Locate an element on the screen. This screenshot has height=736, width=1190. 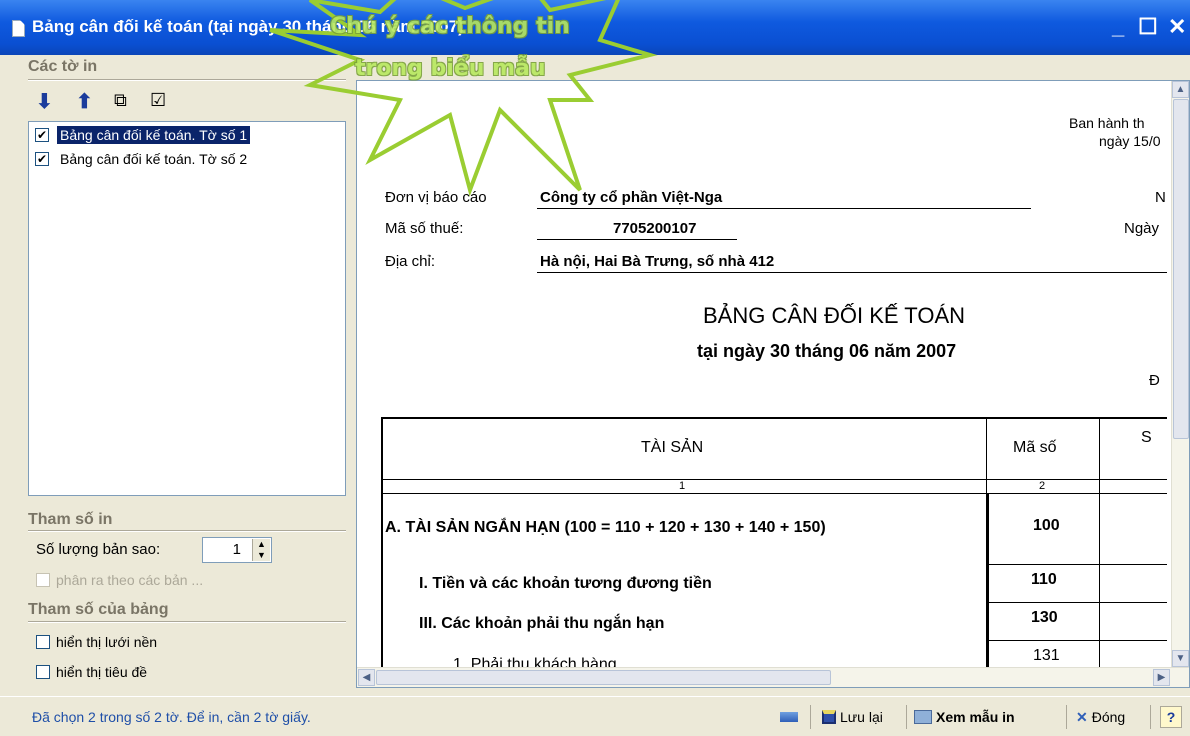
col-code-header: Mã số is located at coordinates (1035, 447).